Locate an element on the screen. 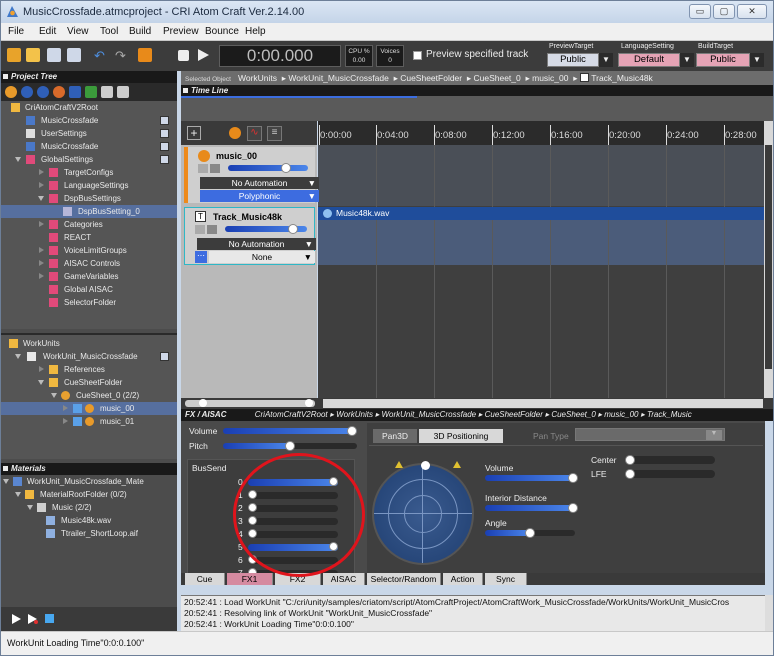  tree-item-globalsettings: GlobalSettings is located at coordinates (89, 159).